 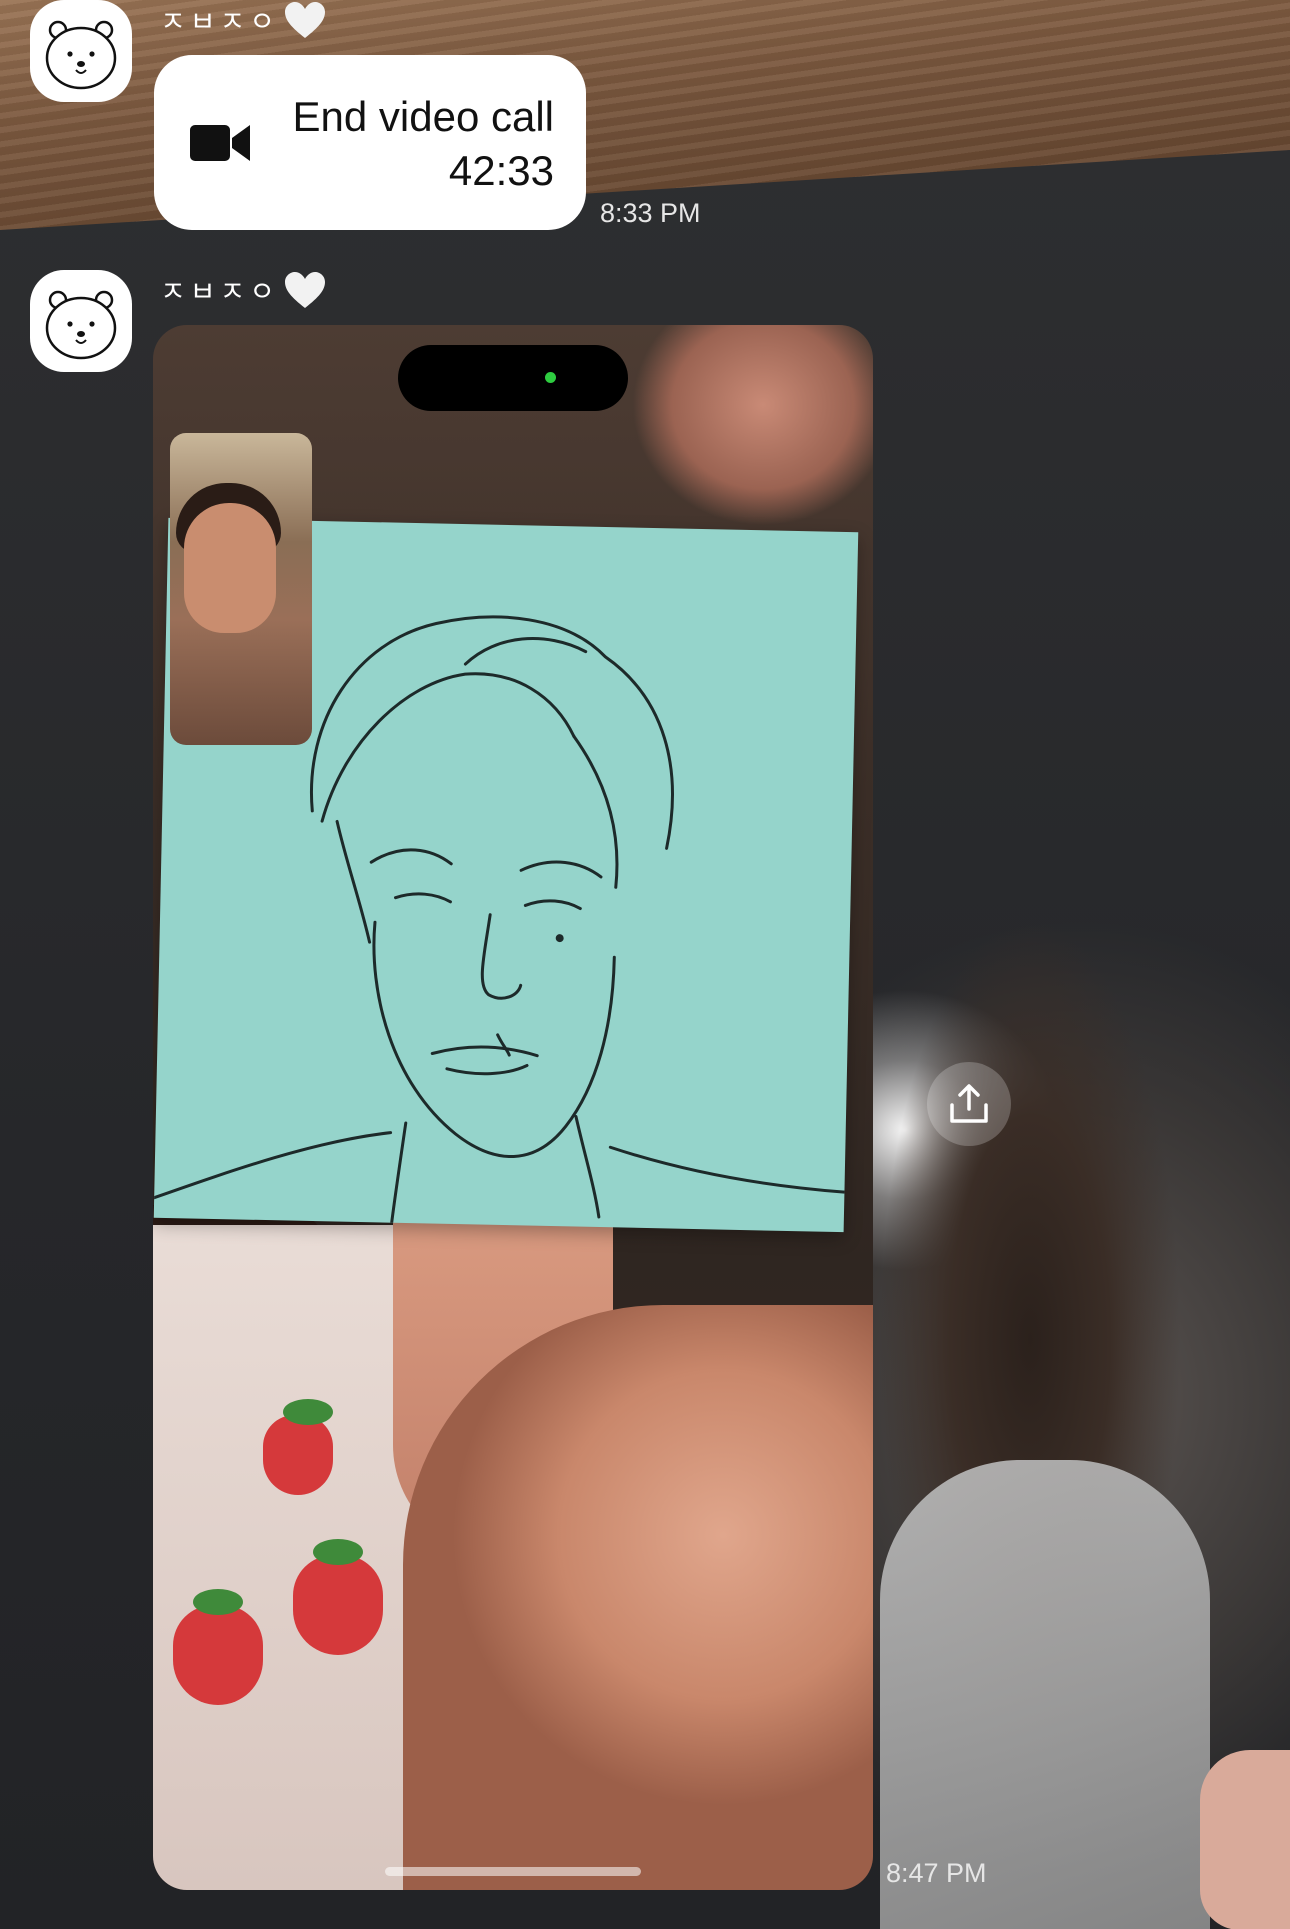 I want to click on facetime-self-view, so click(x=241, y=589).